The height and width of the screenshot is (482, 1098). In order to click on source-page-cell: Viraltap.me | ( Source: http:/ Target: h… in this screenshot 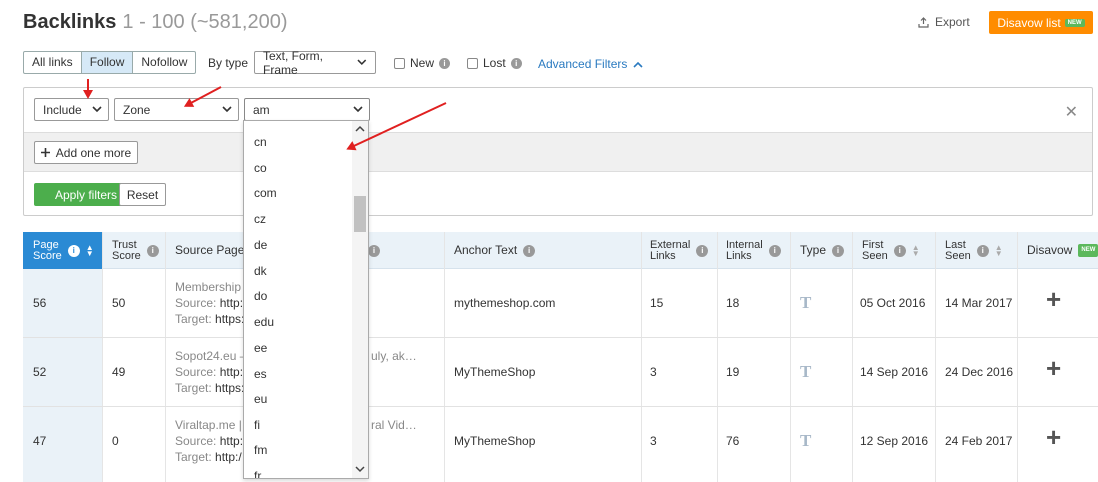, I will do `click(212, 441)`.